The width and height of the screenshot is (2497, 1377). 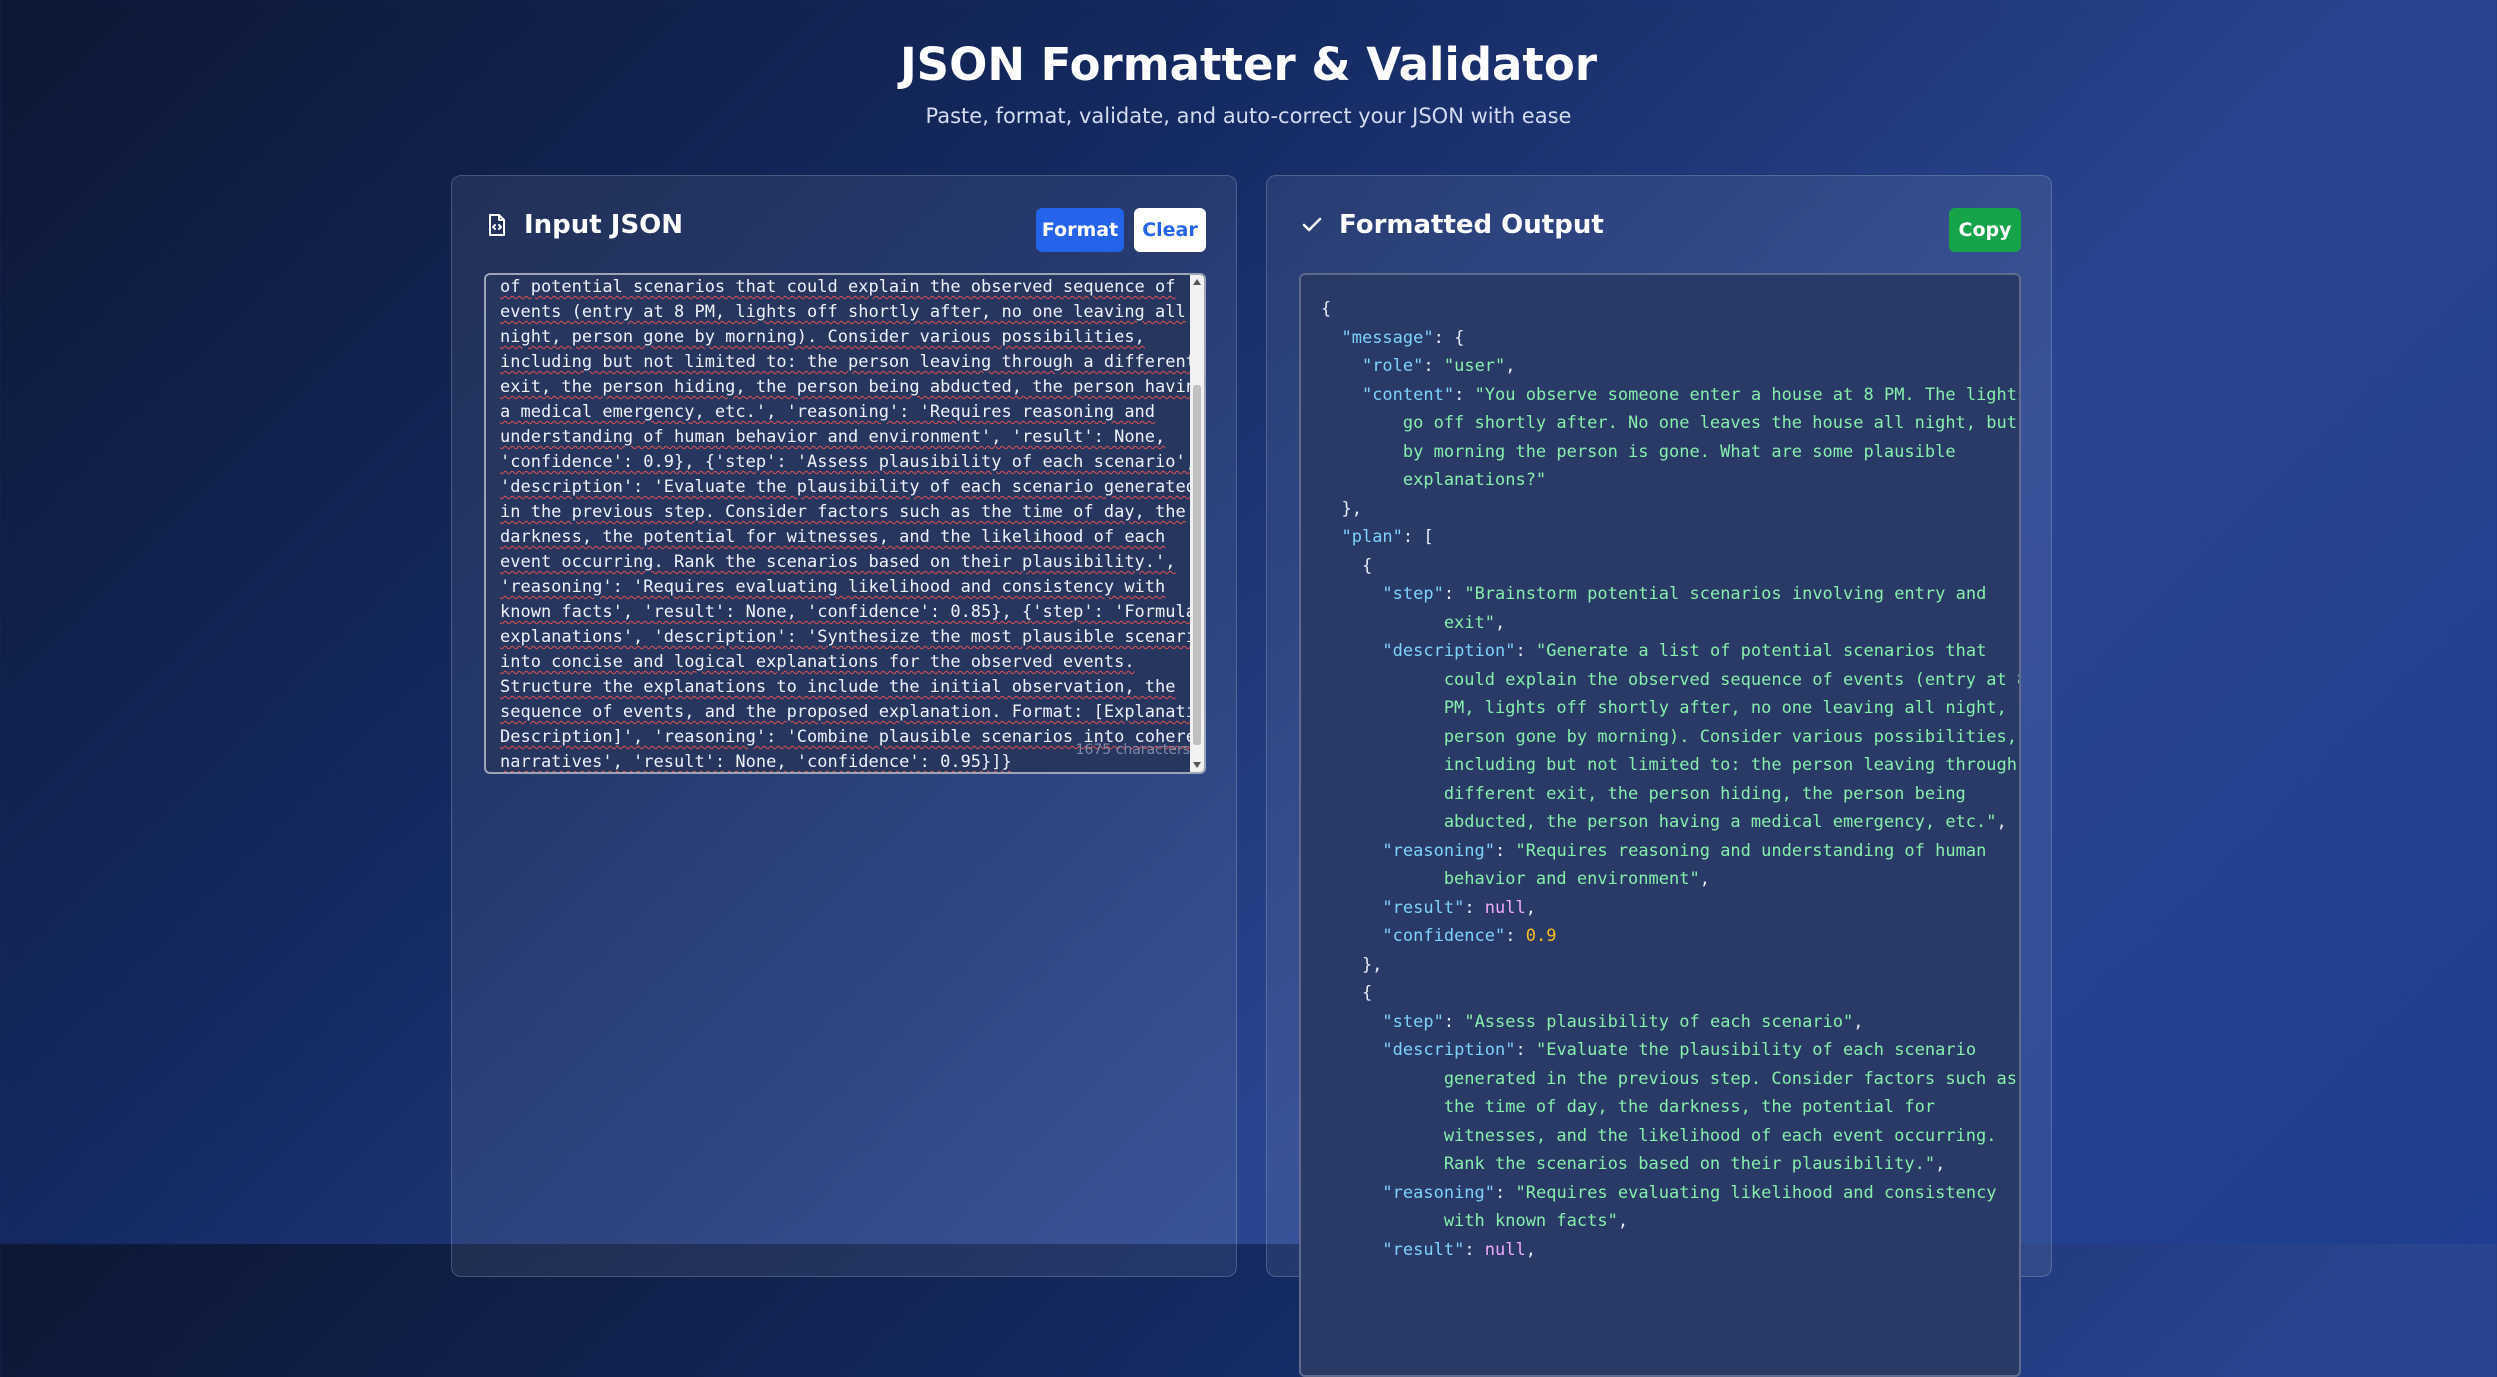 What do you see at coordinates (1474, 366) in the screenshot?
I see `json-token: "user"` at bounding box center [1474, 366].